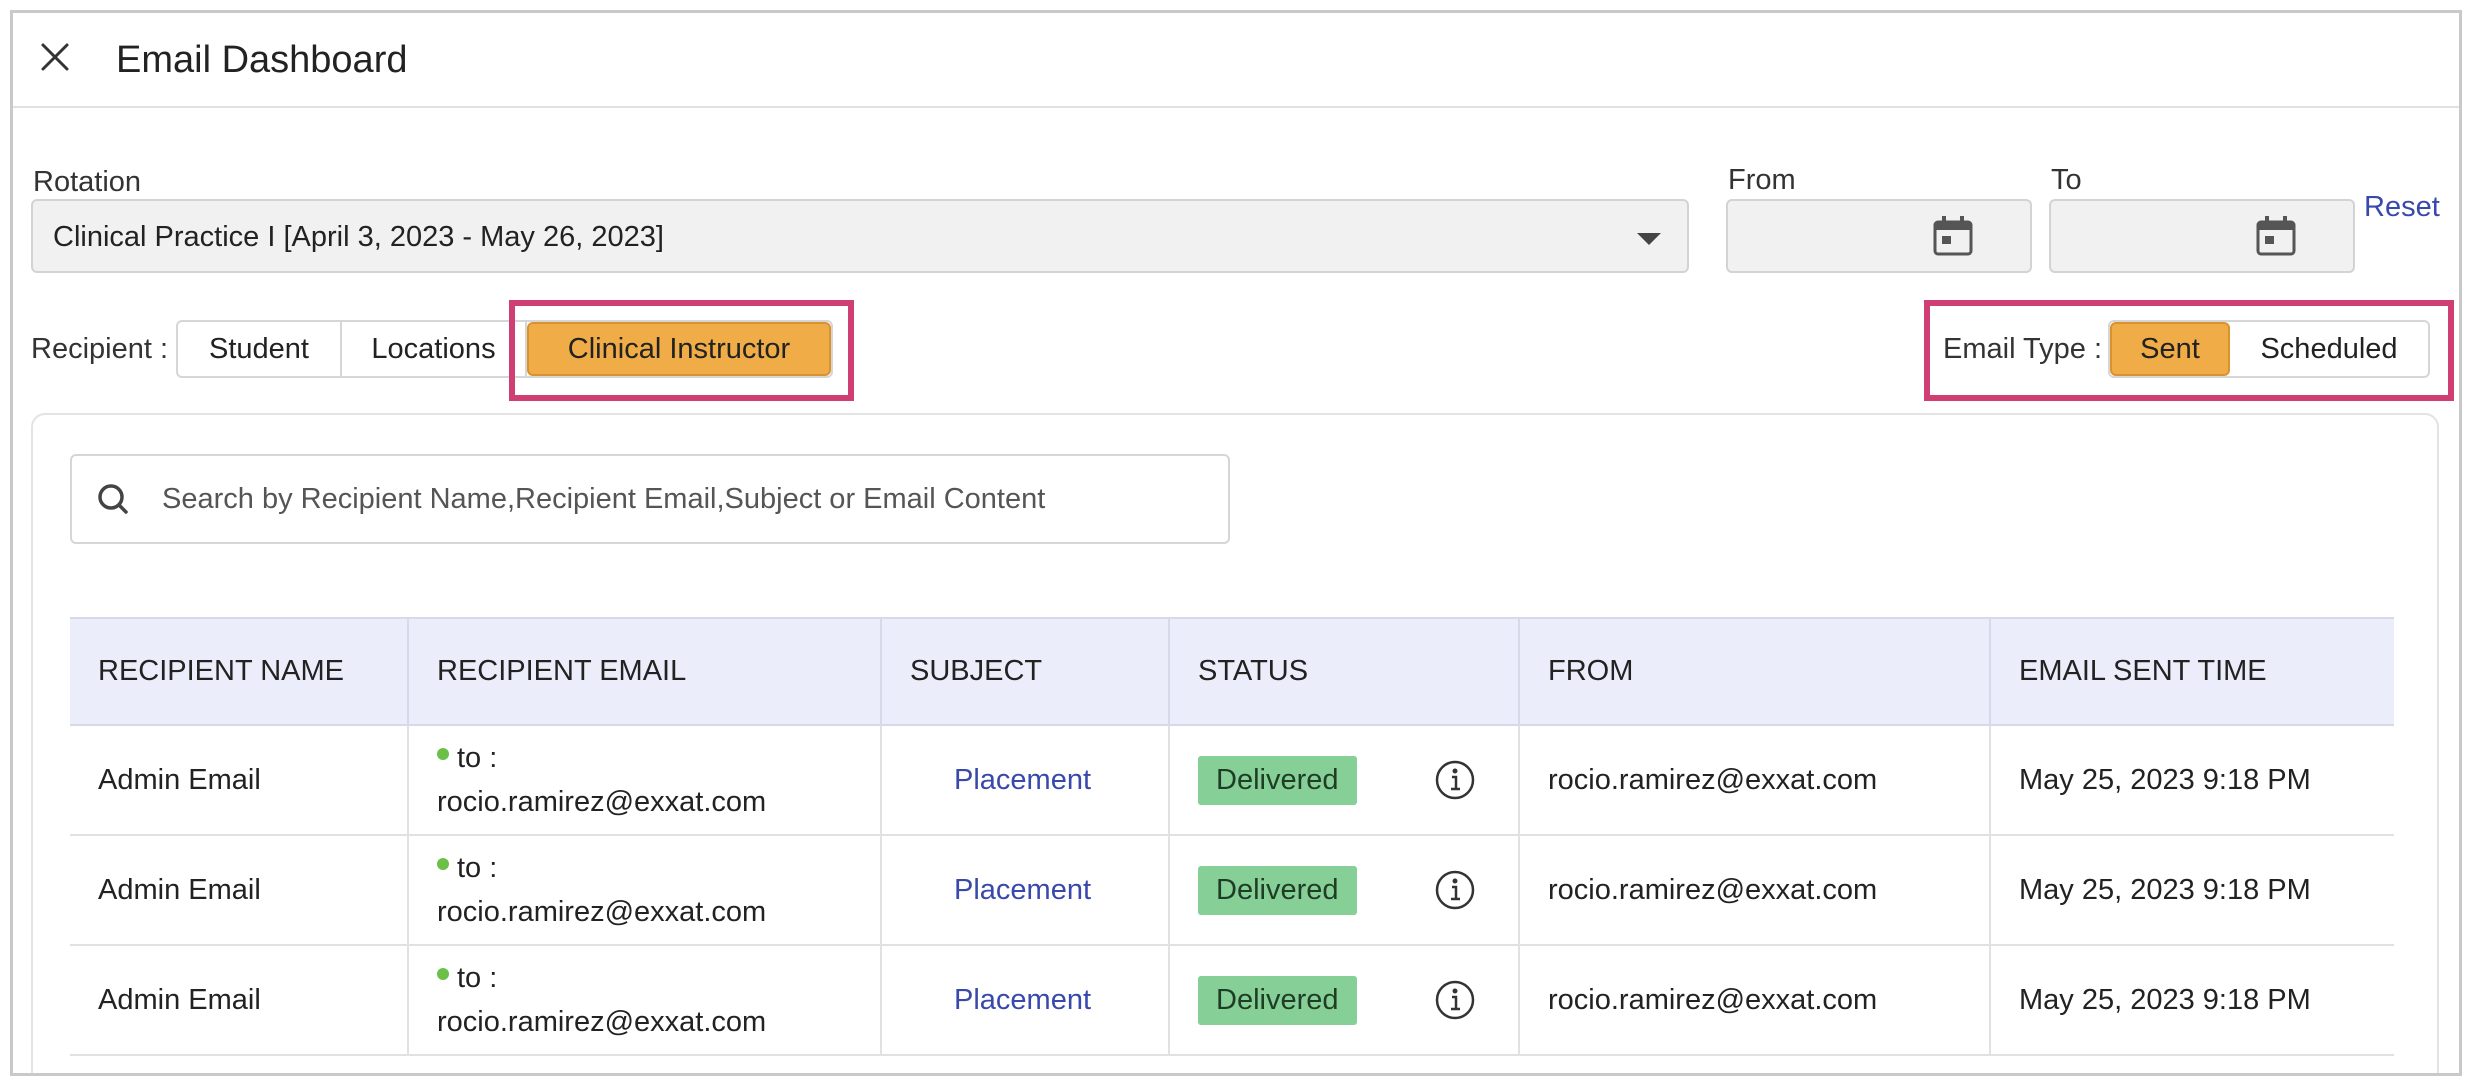 Image resolution: width=2474 pixels, height=1082 pixels. What do you see at coordinates (2402, 207) in the screenshot?
I see `reset-link: Reset` at bounding box center [2402, 207].